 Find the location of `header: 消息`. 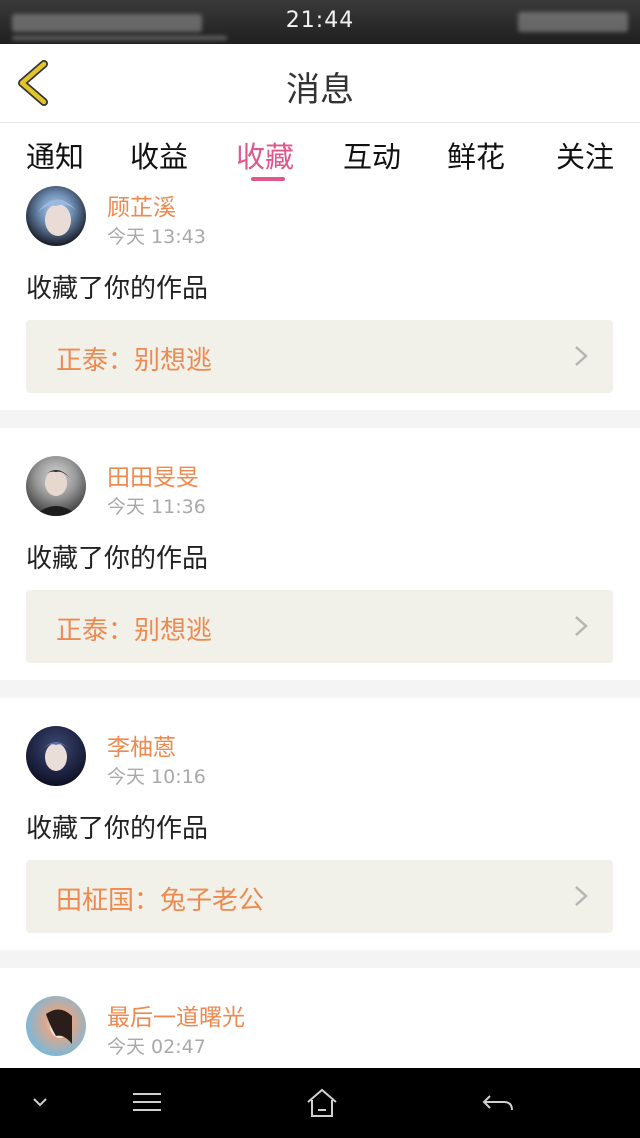

header: 消息 is located at coordinates (320, 83).